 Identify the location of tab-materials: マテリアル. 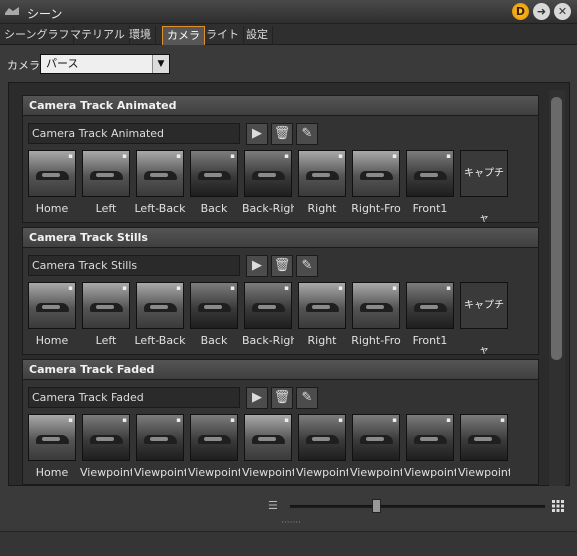
(98, 35).